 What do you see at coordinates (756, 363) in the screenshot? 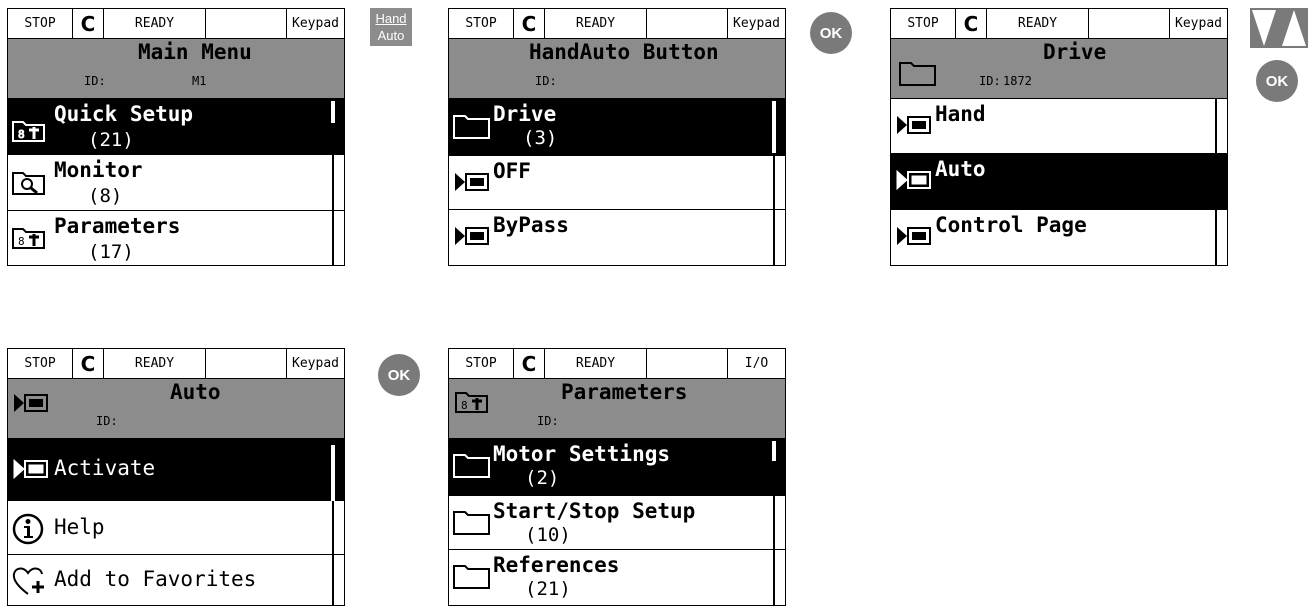
I see `status-control-source: I/O` at bounding box center [756, 363].